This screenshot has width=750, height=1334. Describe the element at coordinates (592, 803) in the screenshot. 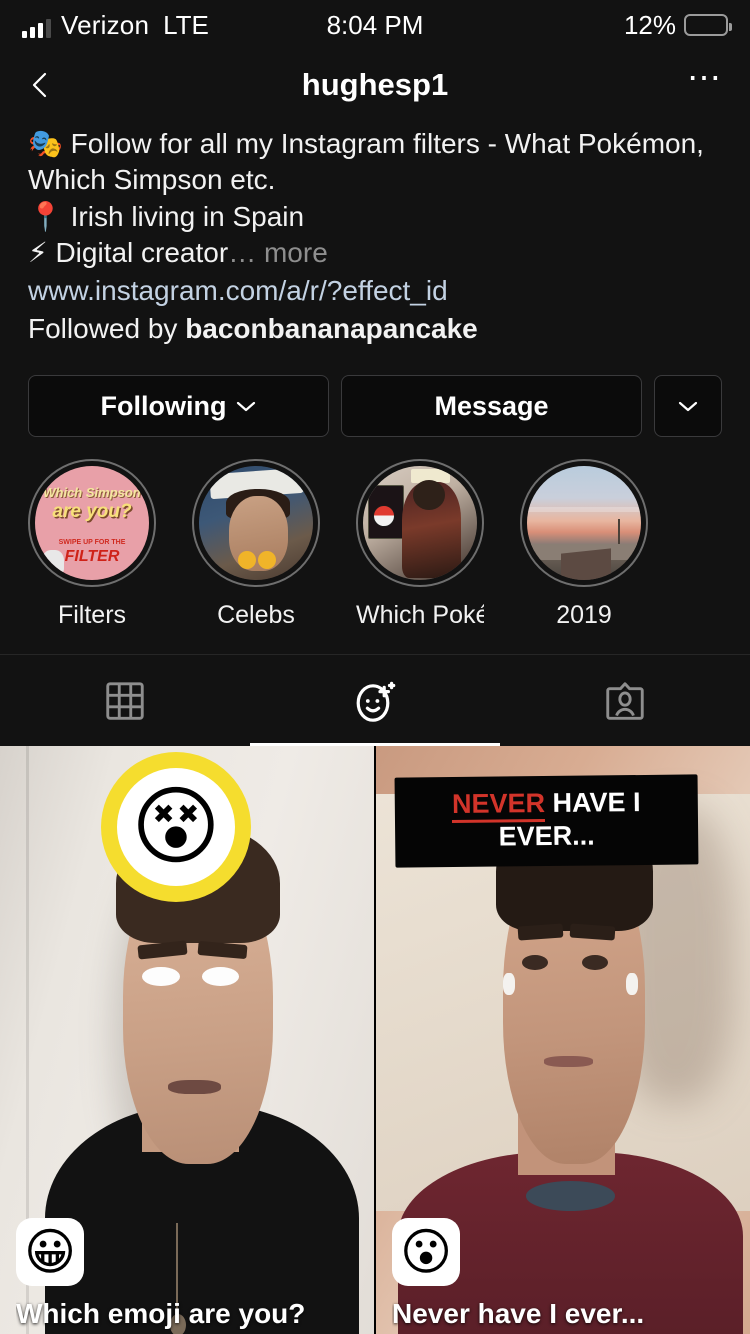

I see `overlay-line-1-rest: HAVE I` at that location.